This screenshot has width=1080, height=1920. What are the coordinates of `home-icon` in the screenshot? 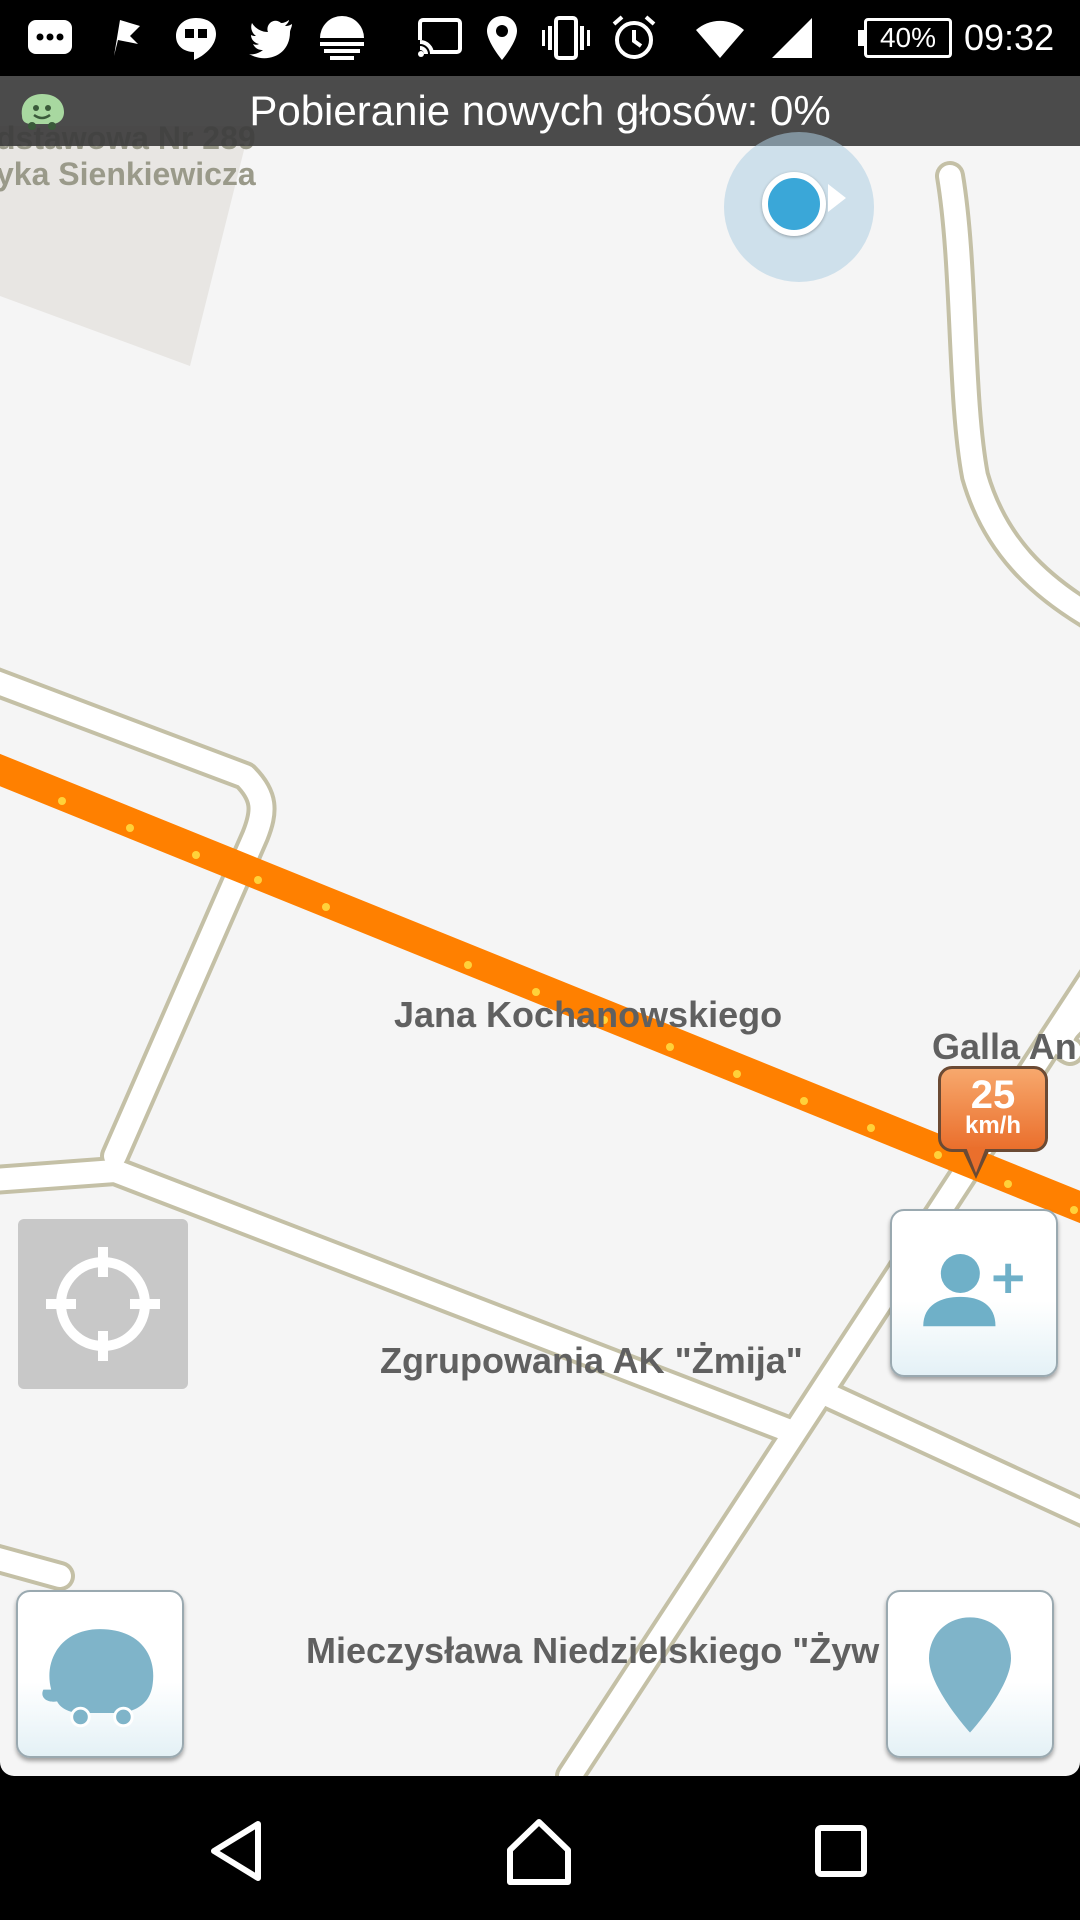 It's located at (539, 1852).